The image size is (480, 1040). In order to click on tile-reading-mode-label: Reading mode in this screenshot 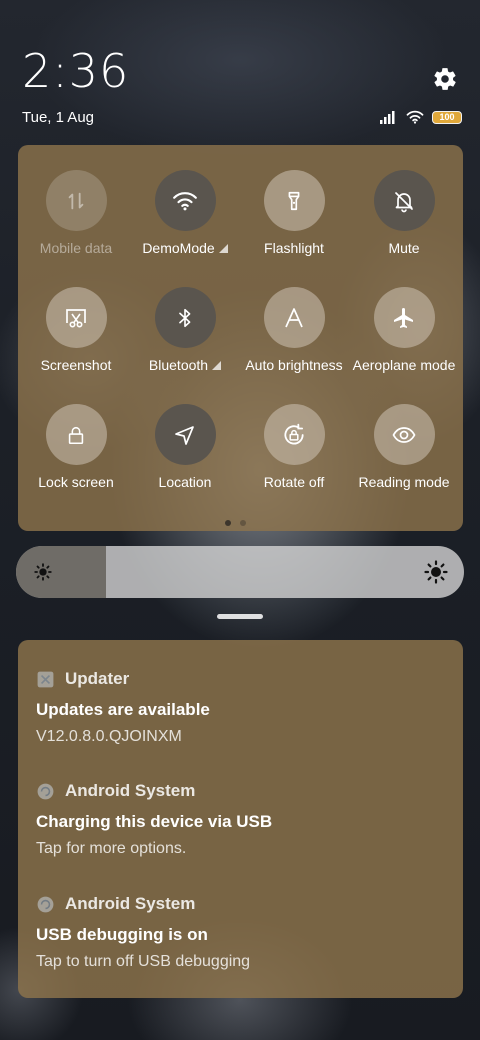, I will do `click(404, 482)`.